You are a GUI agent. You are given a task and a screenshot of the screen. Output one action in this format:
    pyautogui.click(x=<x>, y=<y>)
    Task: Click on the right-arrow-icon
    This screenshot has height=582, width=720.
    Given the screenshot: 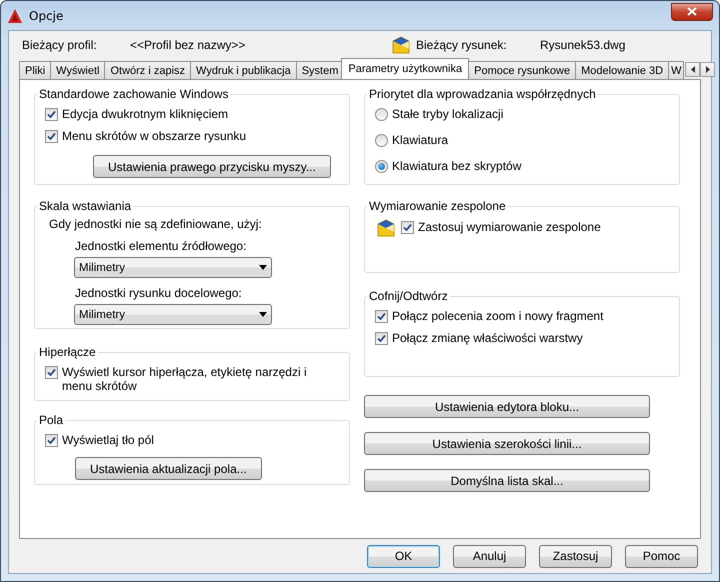 What is the action you would take?
    pyautogui.click(x=708, y=69)
    